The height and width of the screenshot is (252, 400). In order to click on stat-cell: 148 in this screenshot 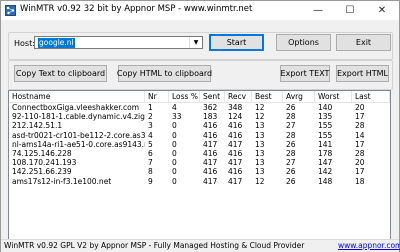, I will do `click(325, 181)`.